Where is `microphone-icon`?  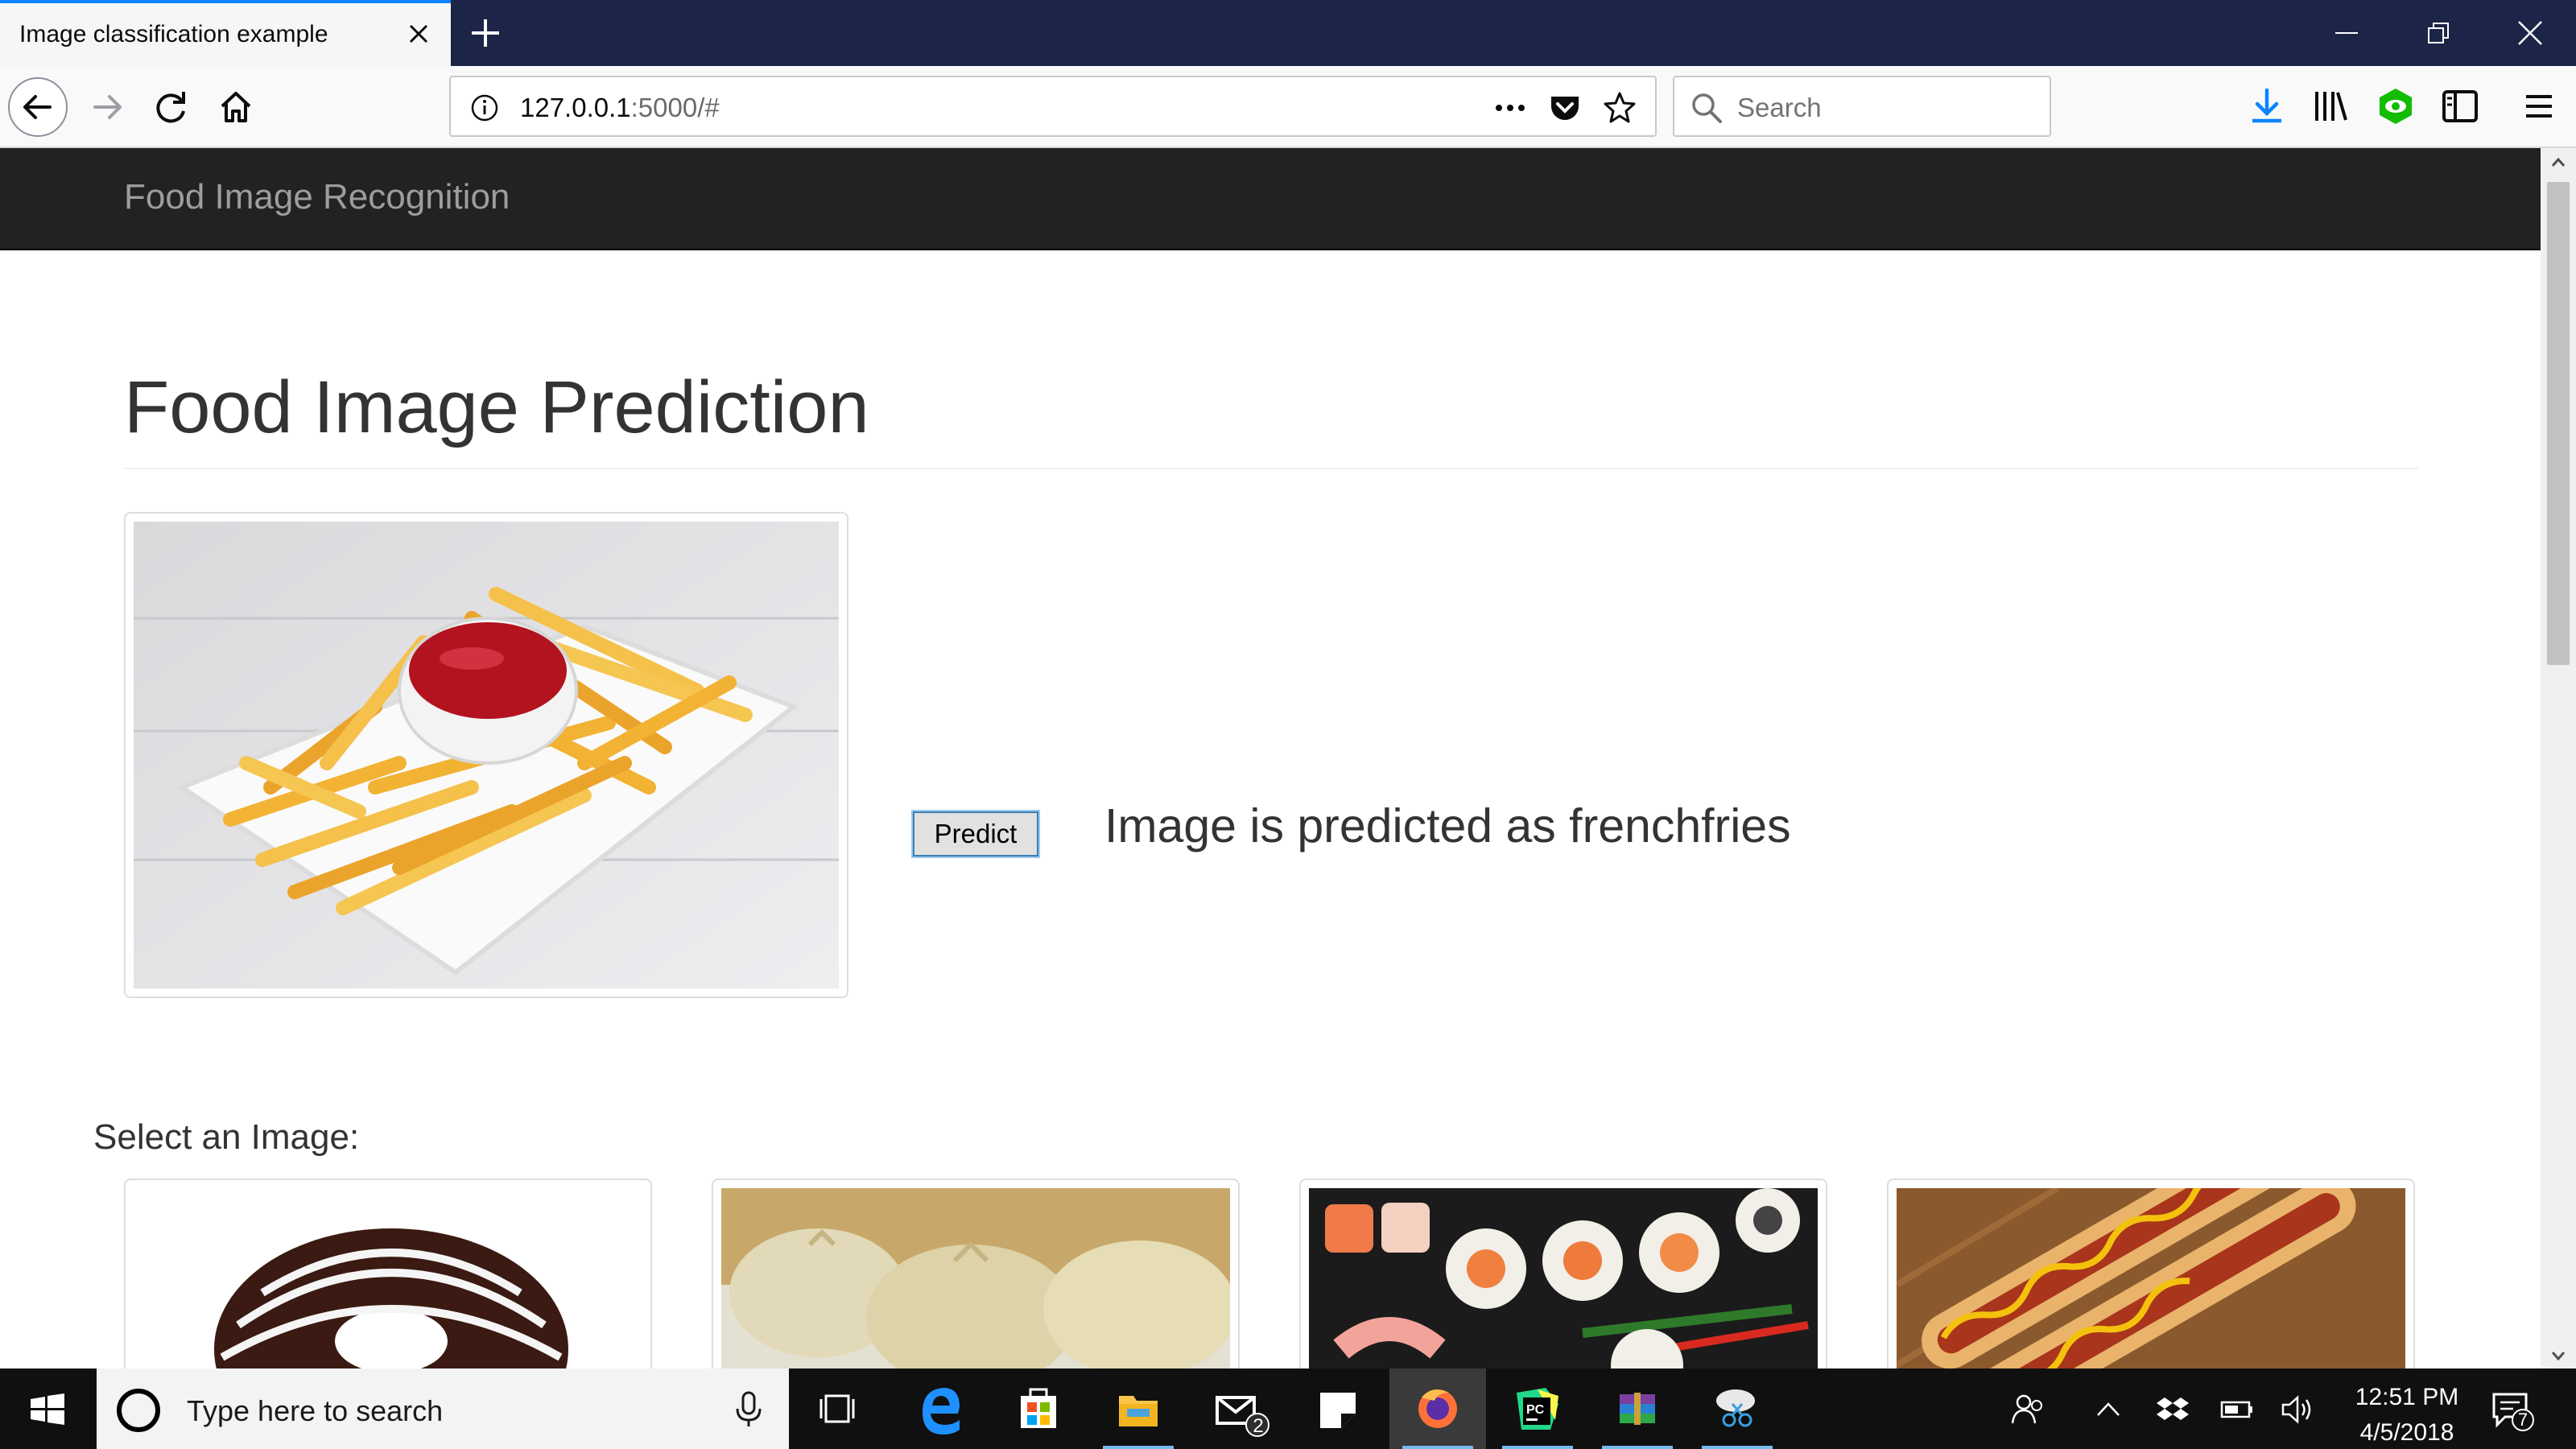
microphone-icon is located at coordinates (748, 1410).